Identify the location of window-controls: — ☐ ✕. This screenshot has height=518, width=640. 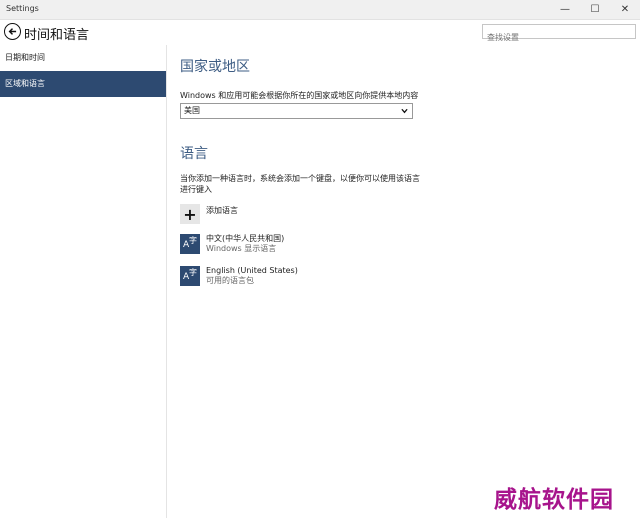
(595, 9).